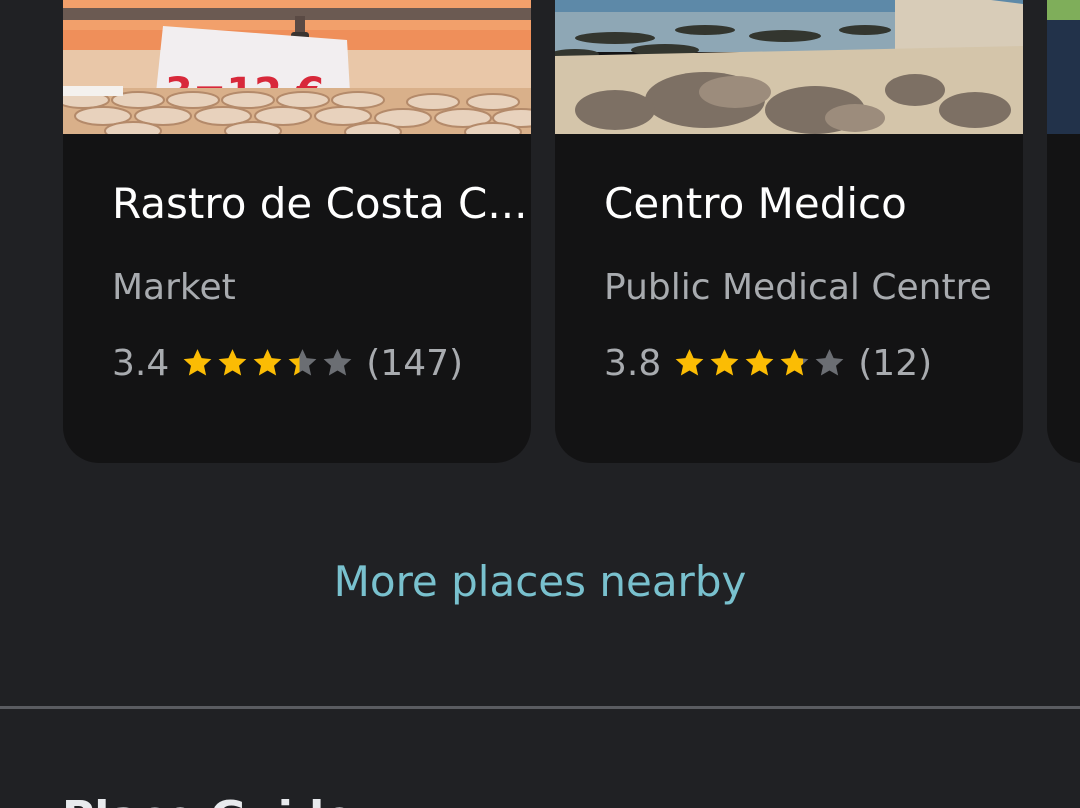  What do you see at coordinates (755, 203) in the screenshot?
I see `place-name: Centro Medico` at bounding box center [755, 203].